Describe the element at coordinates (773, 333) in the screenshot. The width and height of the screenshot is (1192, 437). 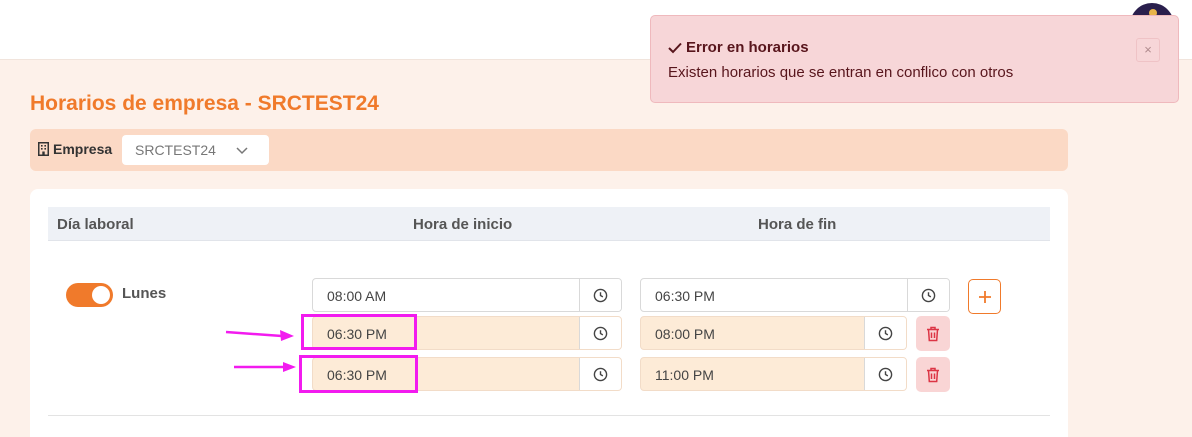
I see `end-time-field-2: 08:00 PM` at that location.